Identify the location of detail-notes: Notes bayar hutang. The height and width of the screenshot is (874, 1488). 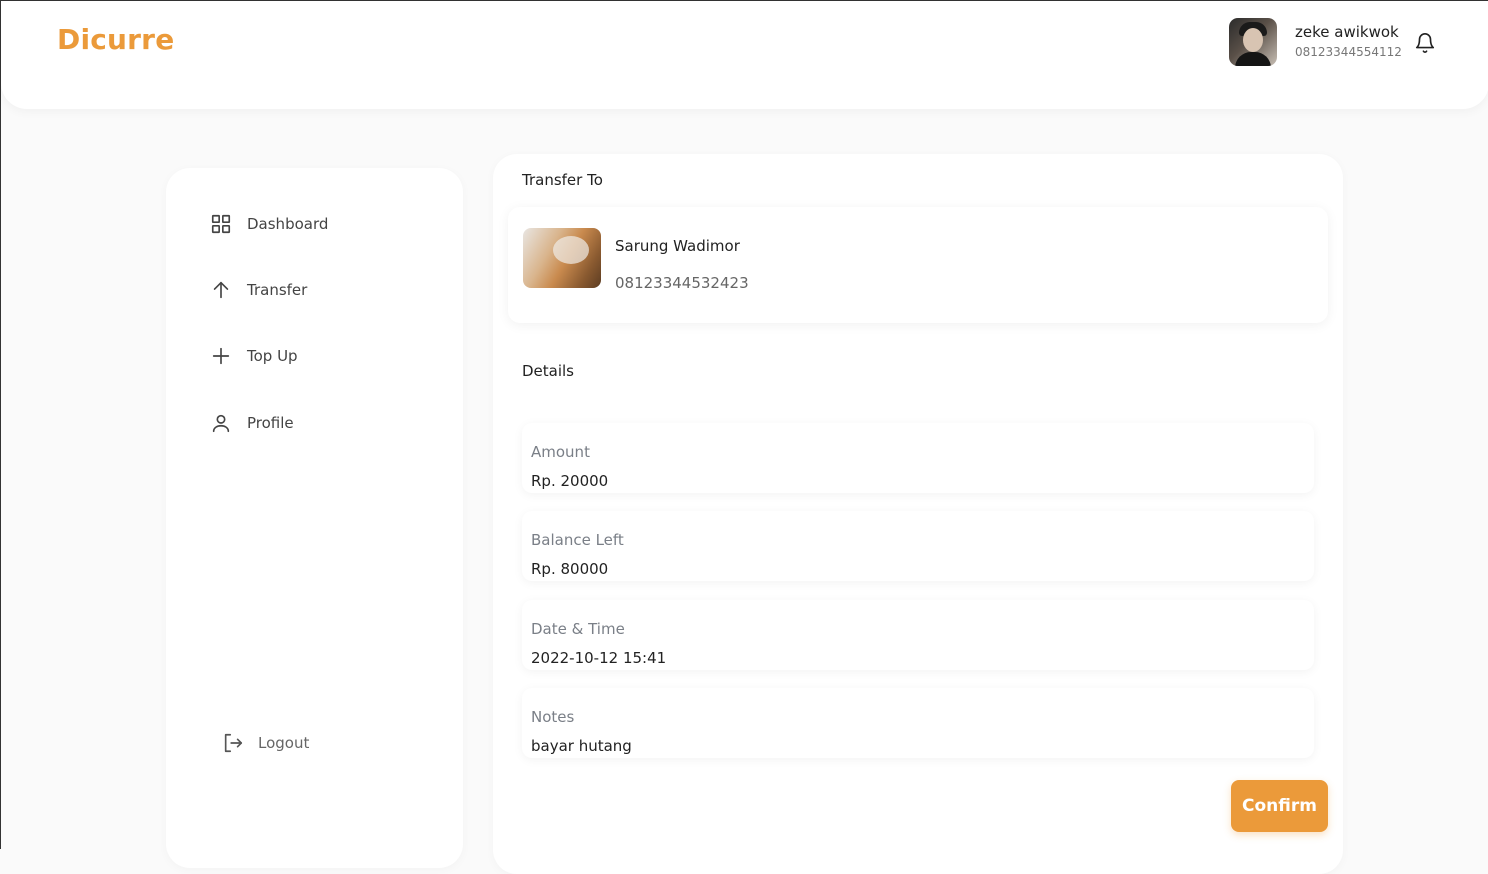
(918, 723).